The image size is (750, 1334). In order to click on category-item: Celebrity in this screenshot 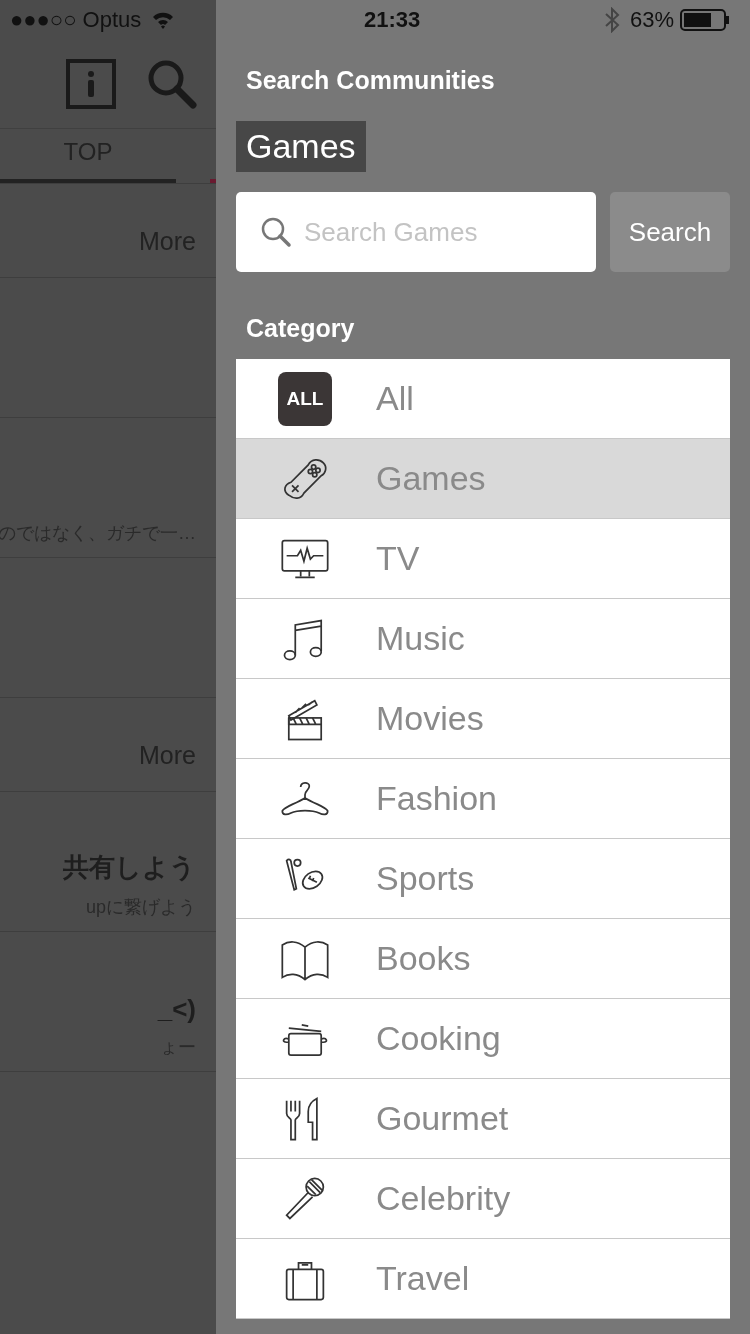, I will do `click(483, 1199)`.